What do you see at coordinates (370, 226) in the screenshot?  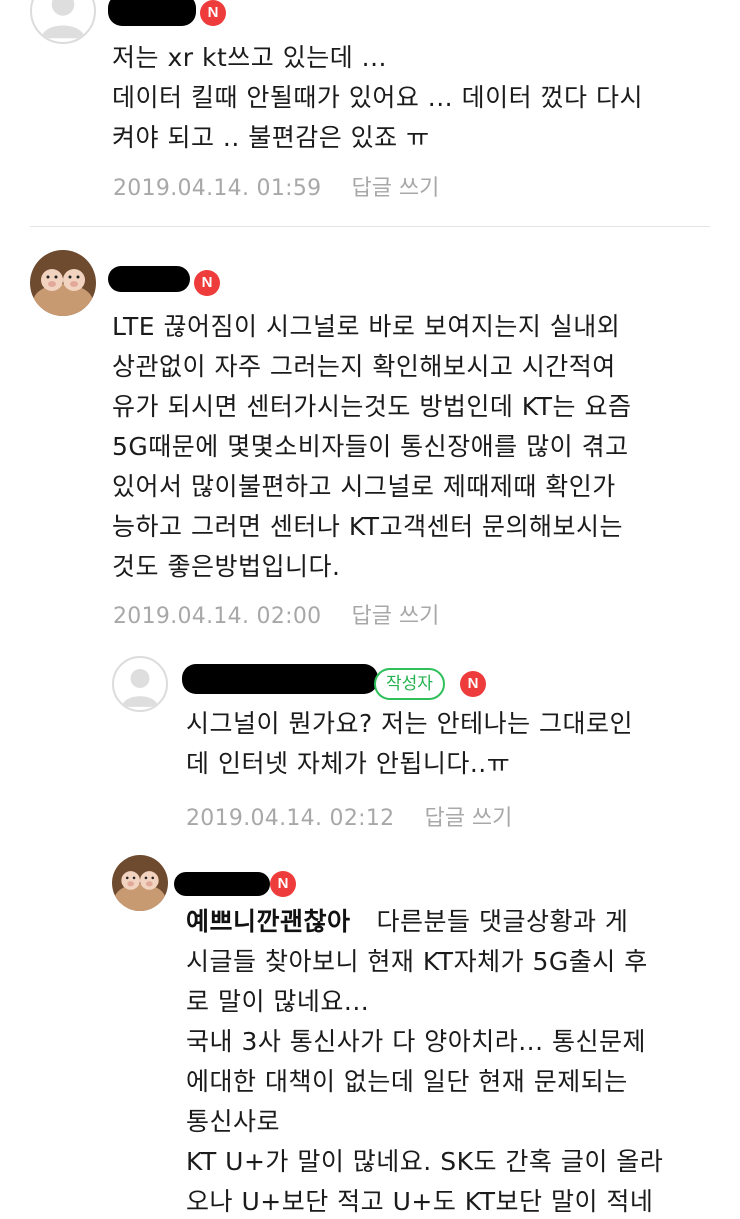 I see `divider` at bounding box center [370, 226].